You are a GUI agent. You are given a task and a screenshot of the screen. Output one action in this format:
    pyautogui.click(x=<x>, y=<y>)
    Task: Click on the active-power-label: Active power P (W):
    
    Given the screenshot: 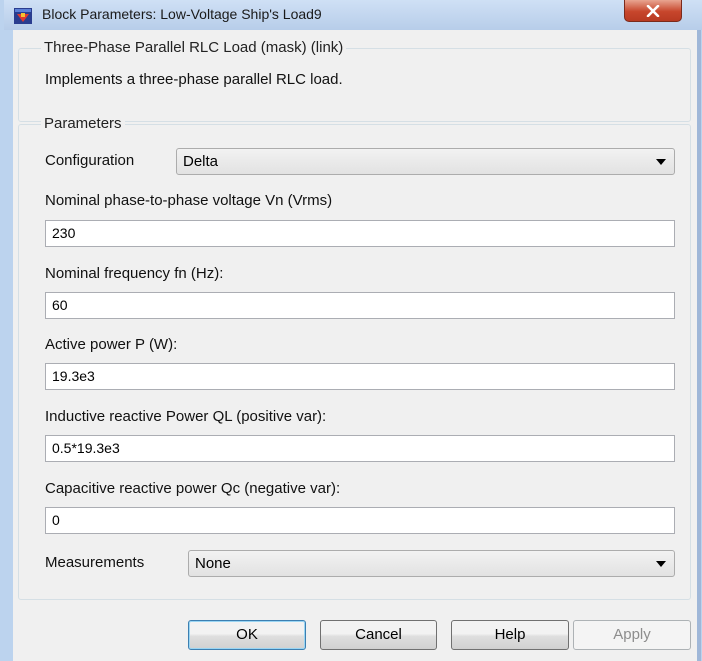 What is the action you would take?
    pyautogui.click(x=111, y=344)
    